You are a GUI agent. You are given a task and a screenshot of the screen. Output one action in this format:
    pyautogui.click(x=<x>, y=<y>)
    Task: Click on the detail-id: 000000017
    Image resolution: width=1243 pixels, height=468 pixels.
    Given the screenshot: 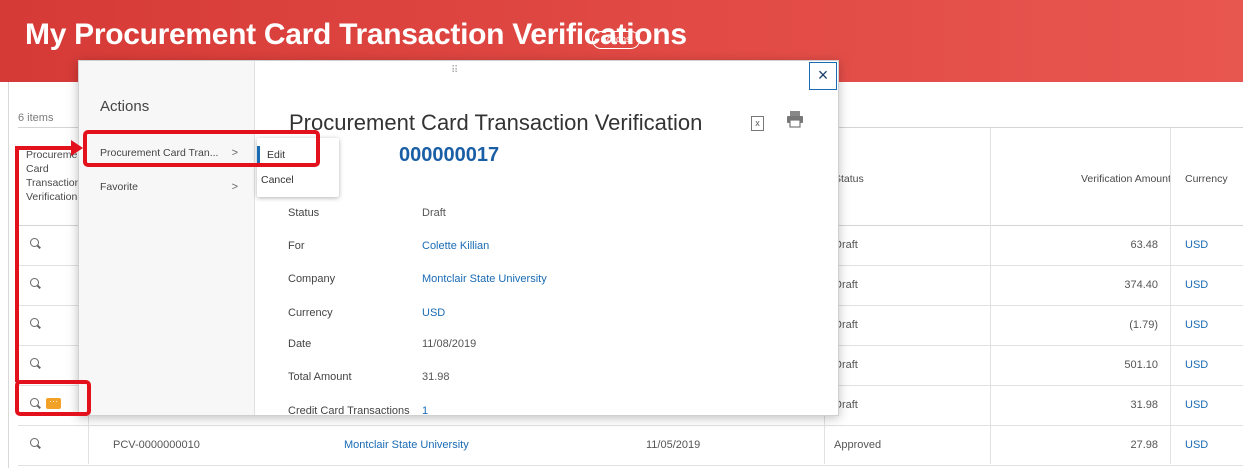 What is the action you would take?
    pyautogui.click(x=449, y=155)
    